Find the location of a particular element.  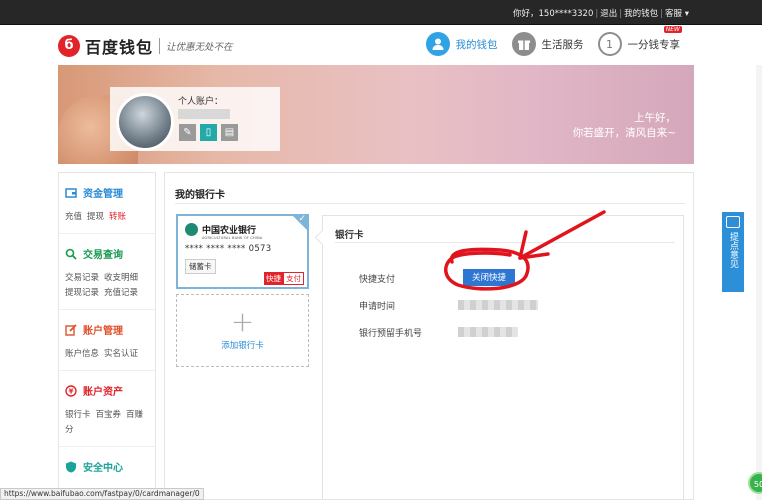

account-name-blurred is located at coordinates (204, 114).